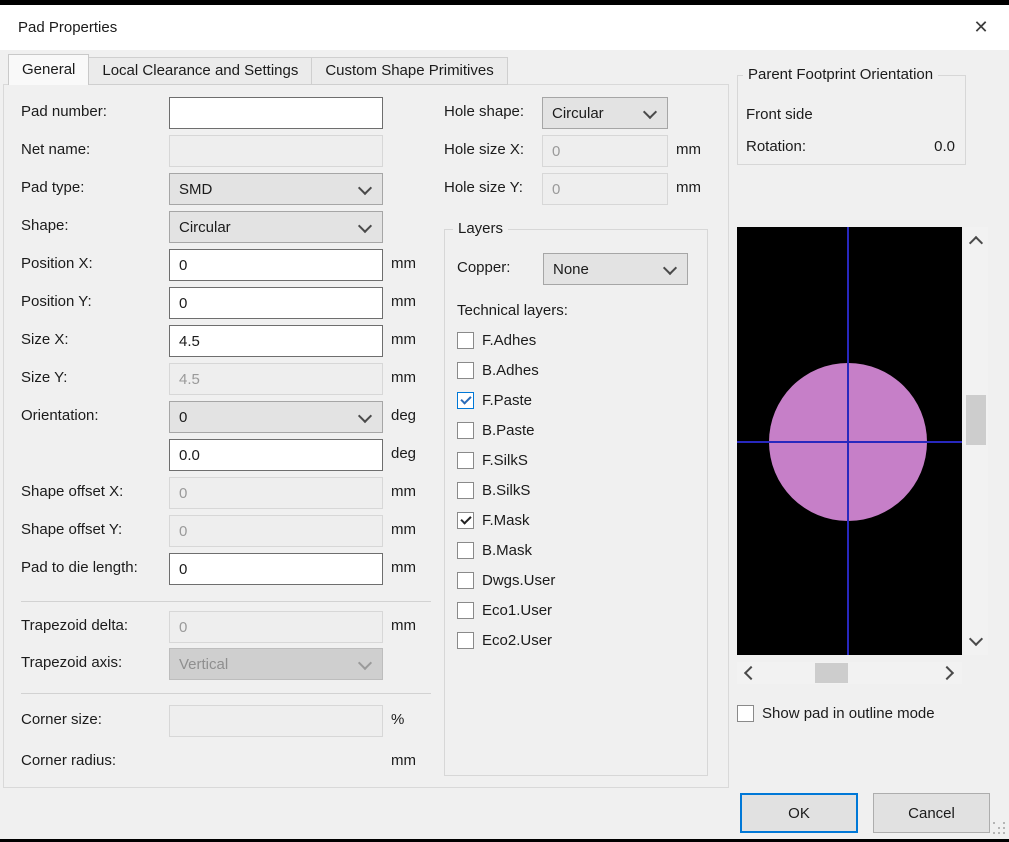 The width and height of the screenshot is (1009, 842). Describe the element at coordinates (848, 713) in the screenshot. I see `show-outline-mode-label: Show pad in outline mode` at that location.